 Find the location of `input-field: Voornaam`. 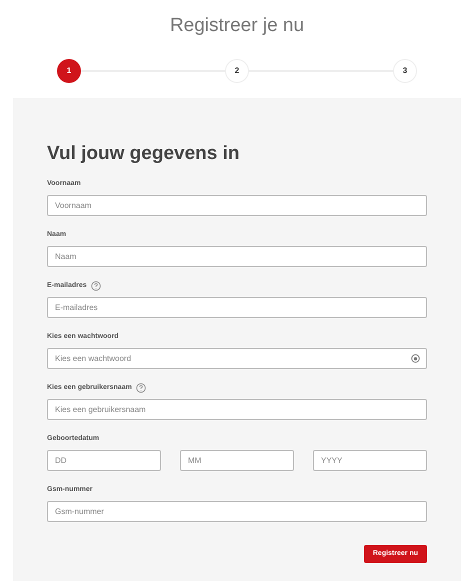

input-field: Voornaam is located at coordinates (237, 205).